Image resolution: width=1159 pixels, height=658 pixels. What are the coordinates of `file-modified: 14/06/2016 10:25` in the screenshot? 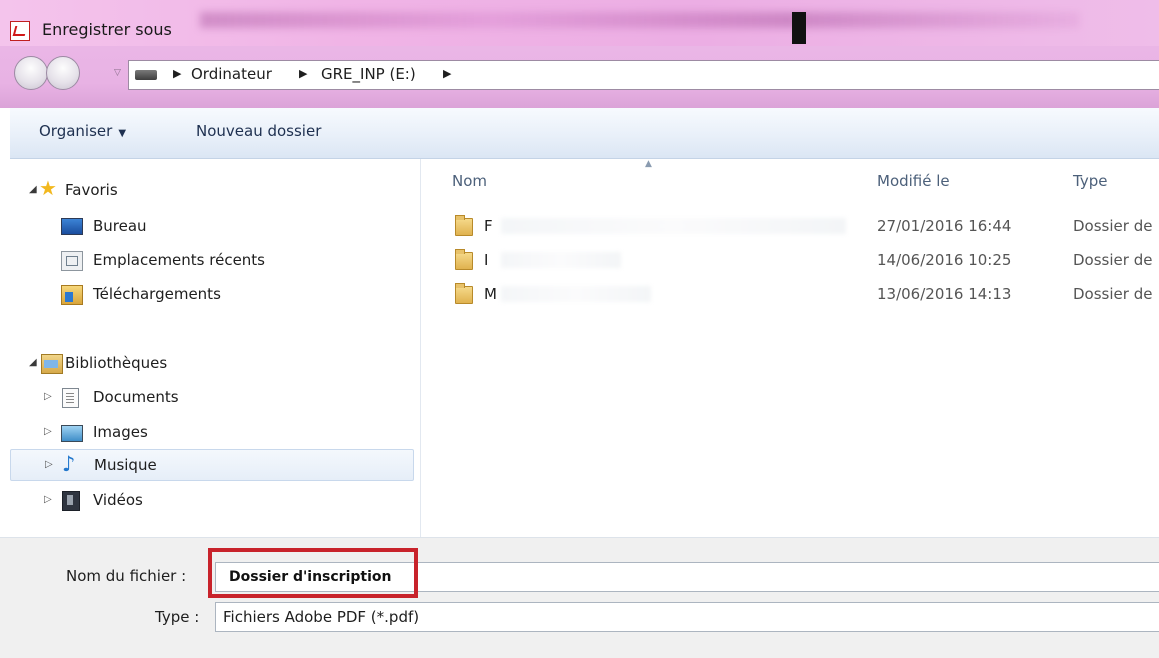 It's located at (944, 260).